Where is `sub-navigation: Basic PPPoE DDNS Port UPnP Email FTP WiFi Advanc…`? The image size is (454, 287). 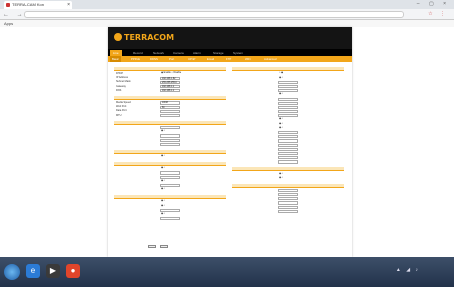
sub-navigation: Basic PPPoE DDNS Port UPnP Email FTP WiFi Advanc… is located at coordinates (230, 59).